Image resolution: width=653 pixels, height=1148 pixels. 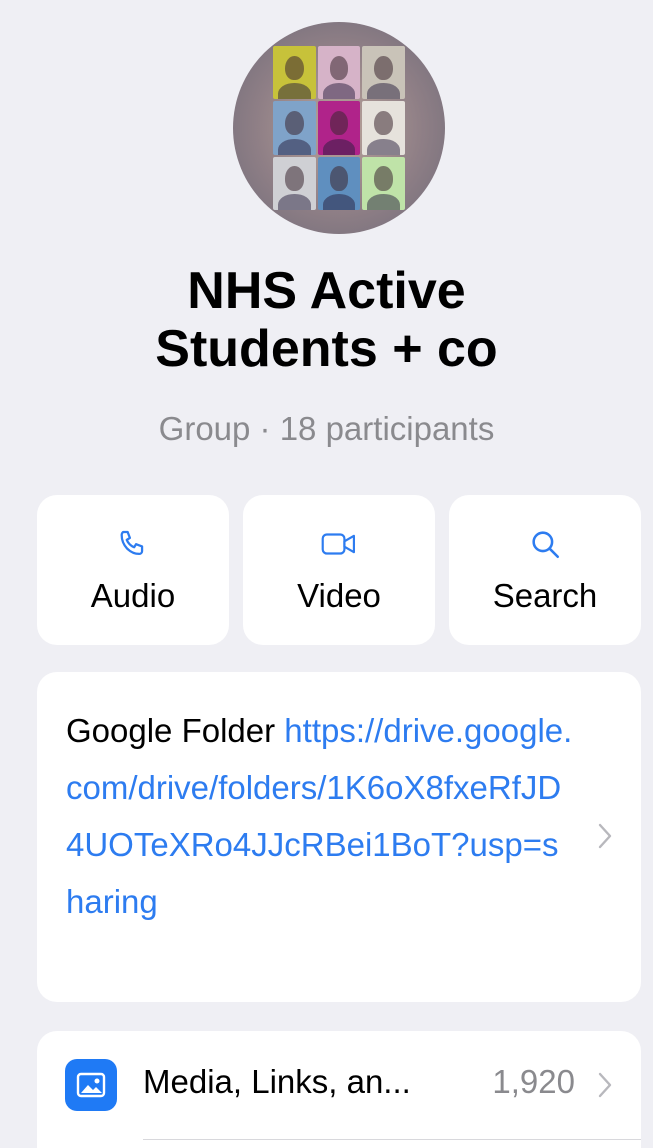 I want to click on group-avatar, so click(x=339, y=128).